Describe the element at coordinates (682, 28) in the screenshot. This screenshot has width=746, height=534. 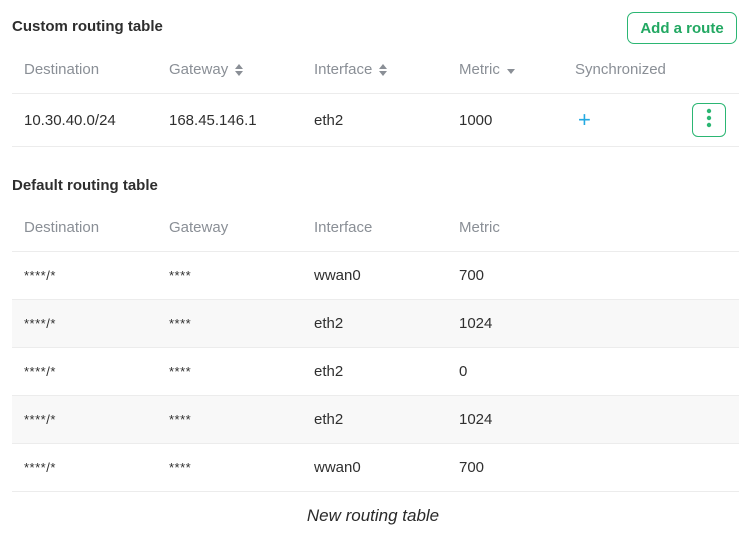
I see `add-route-button: Add a route` at that location.